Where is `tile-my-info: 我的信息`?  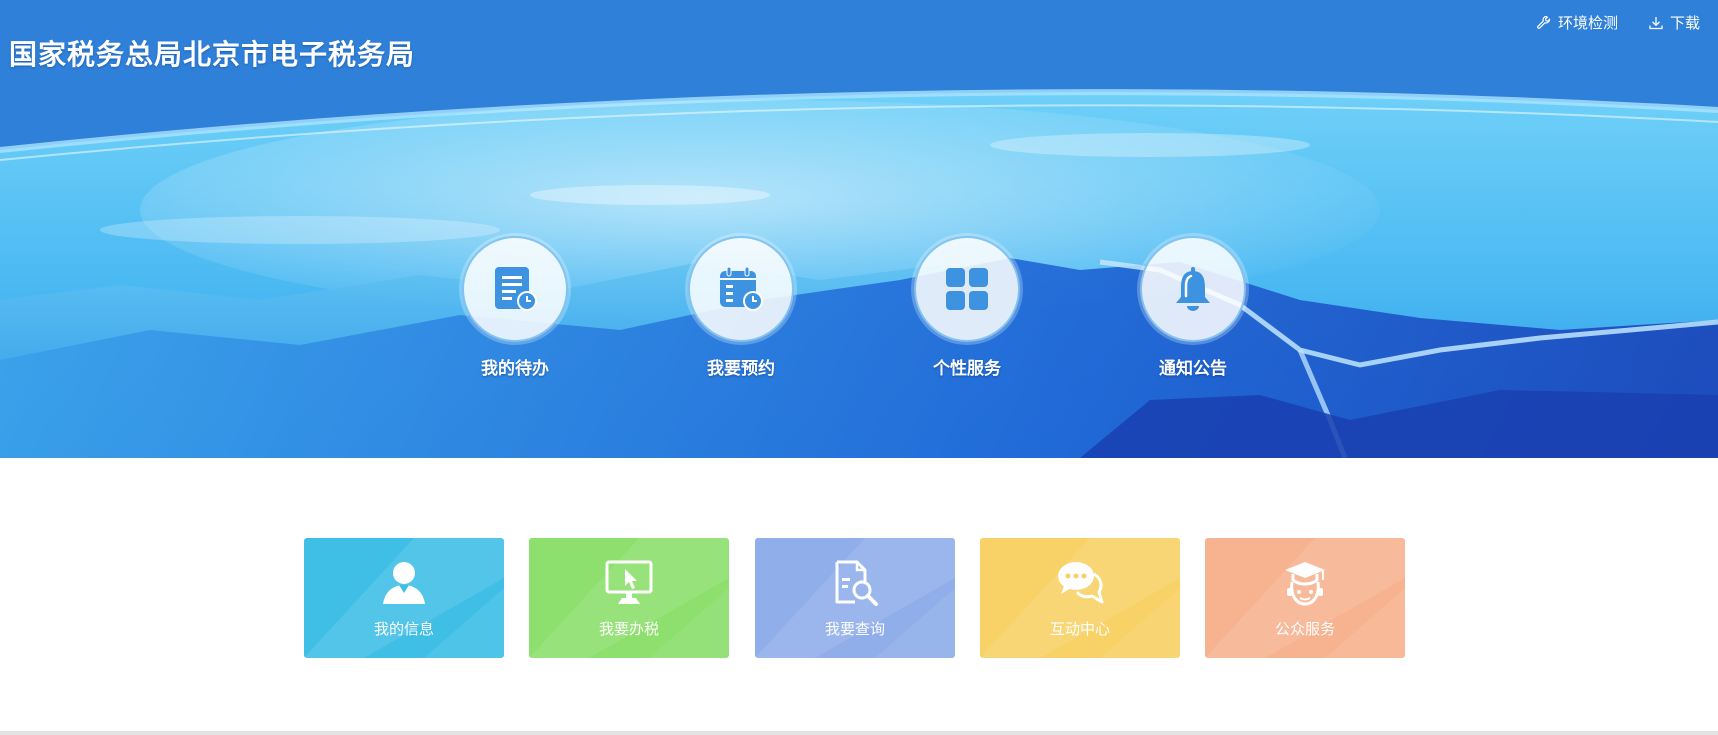
tile-my-info: 我的信息 is located at coordinates (404, 598).